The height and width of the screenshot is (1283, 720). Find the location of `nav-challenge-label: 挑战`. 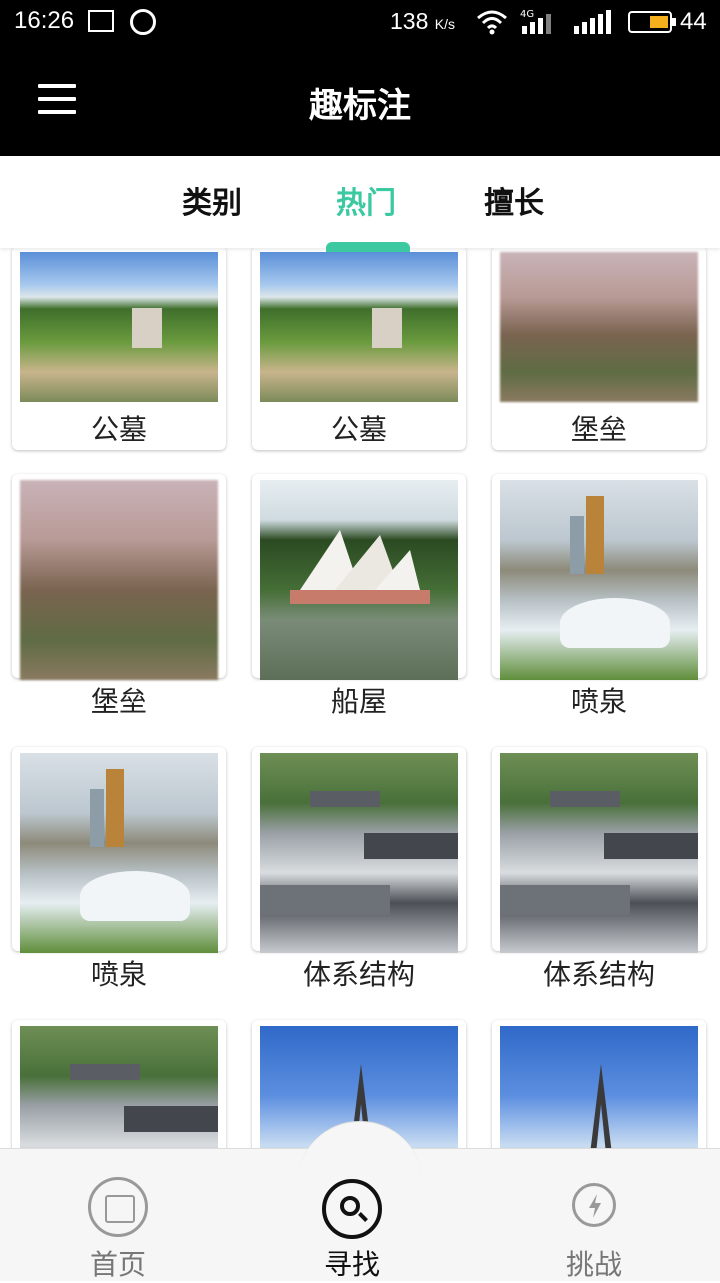

nav-challenge-label: 挑战 is located at coordinates (593, 1264).